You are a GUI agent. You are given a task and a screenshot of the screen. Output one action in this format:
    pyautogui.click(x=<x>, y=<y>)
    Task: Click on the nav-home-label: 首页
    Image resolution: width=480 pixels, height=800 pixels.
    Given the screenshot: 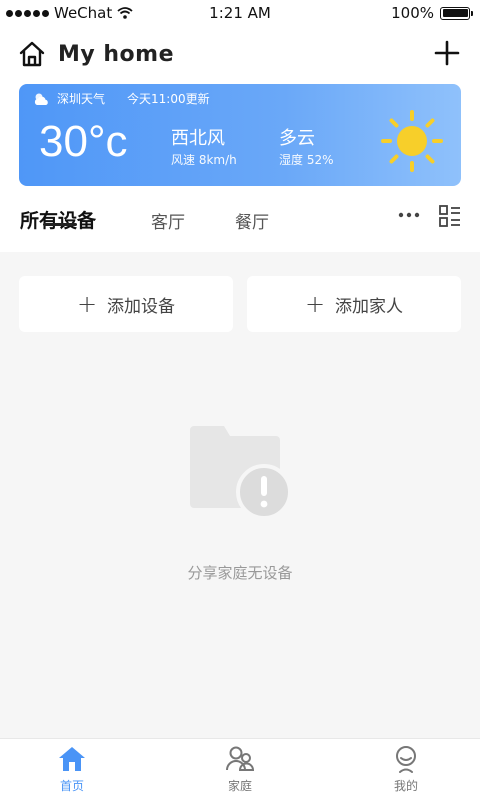 What is the action you would take?
    pyautogui.click(x=71, y=786)
    